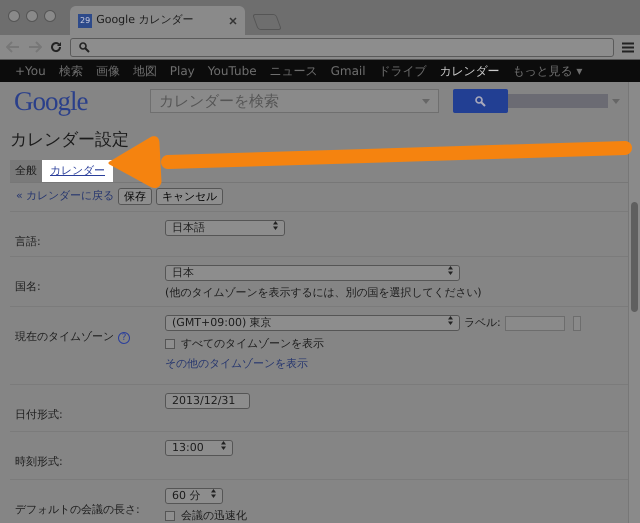 The width and height of the screenshot is (640, 523). I want to click on label-field, so click(534, 323).